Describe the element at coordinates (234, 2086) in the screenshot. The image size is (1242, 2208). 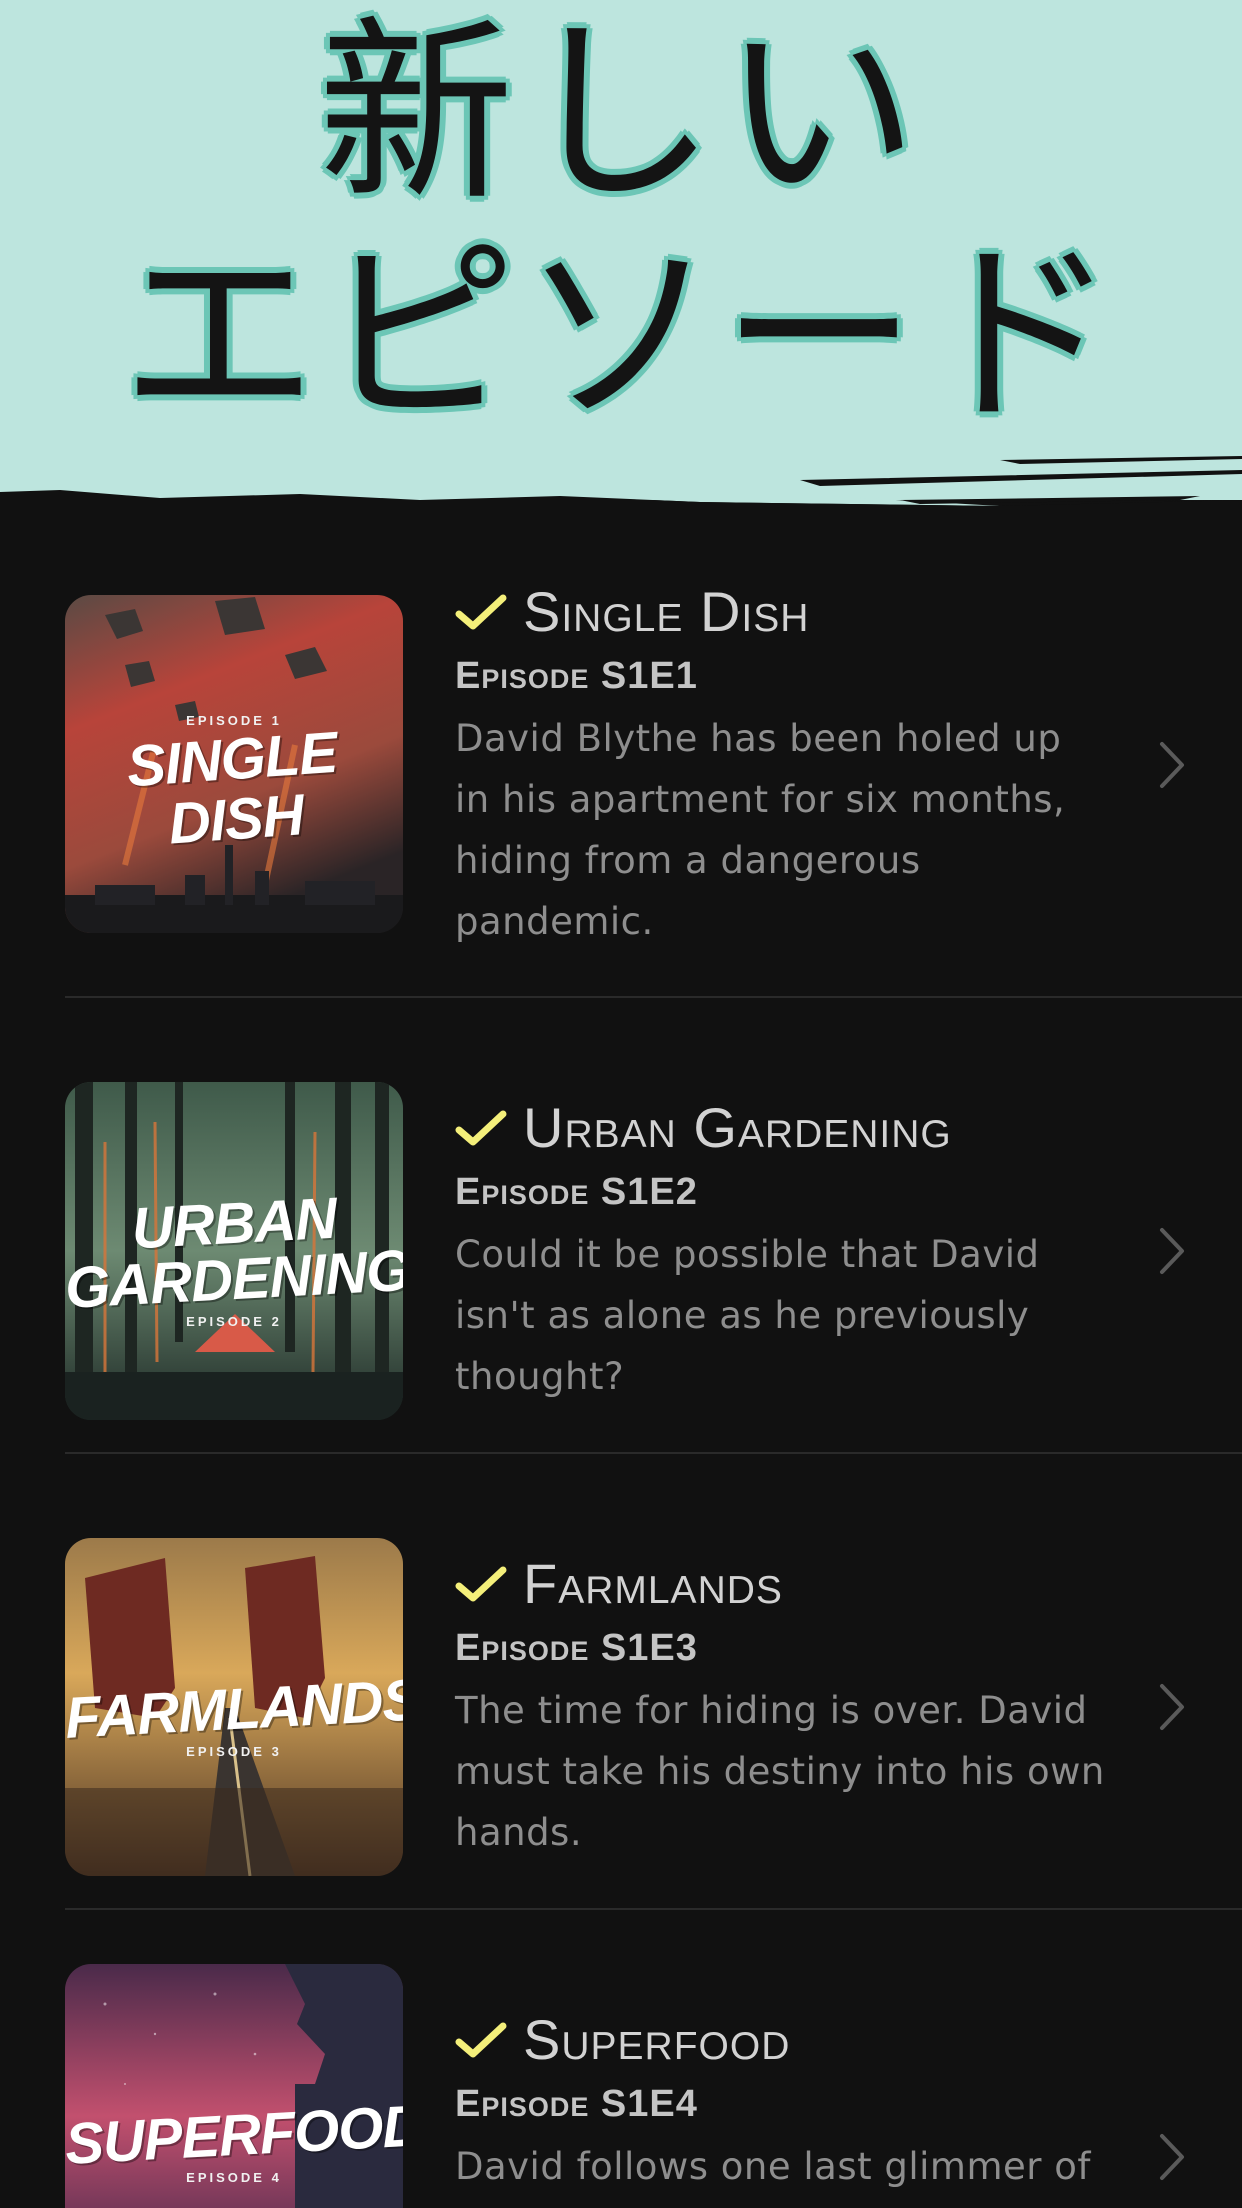
I see `episode-artwork-s1e4: Superfood Episode 4` at that location.